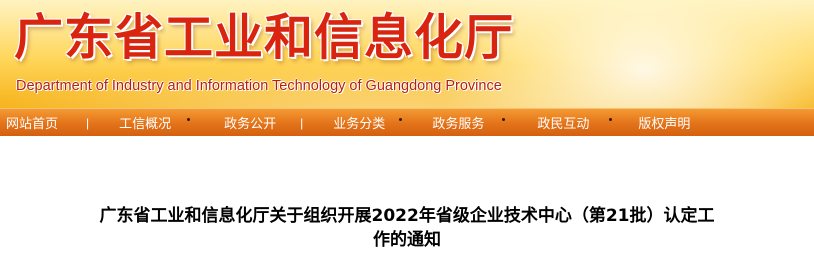 This screenshot has width=814, height=255. Describe the element at coordinates (145, 122) in the screenshot. I see `nav-item-about: 工信概况` at that location.